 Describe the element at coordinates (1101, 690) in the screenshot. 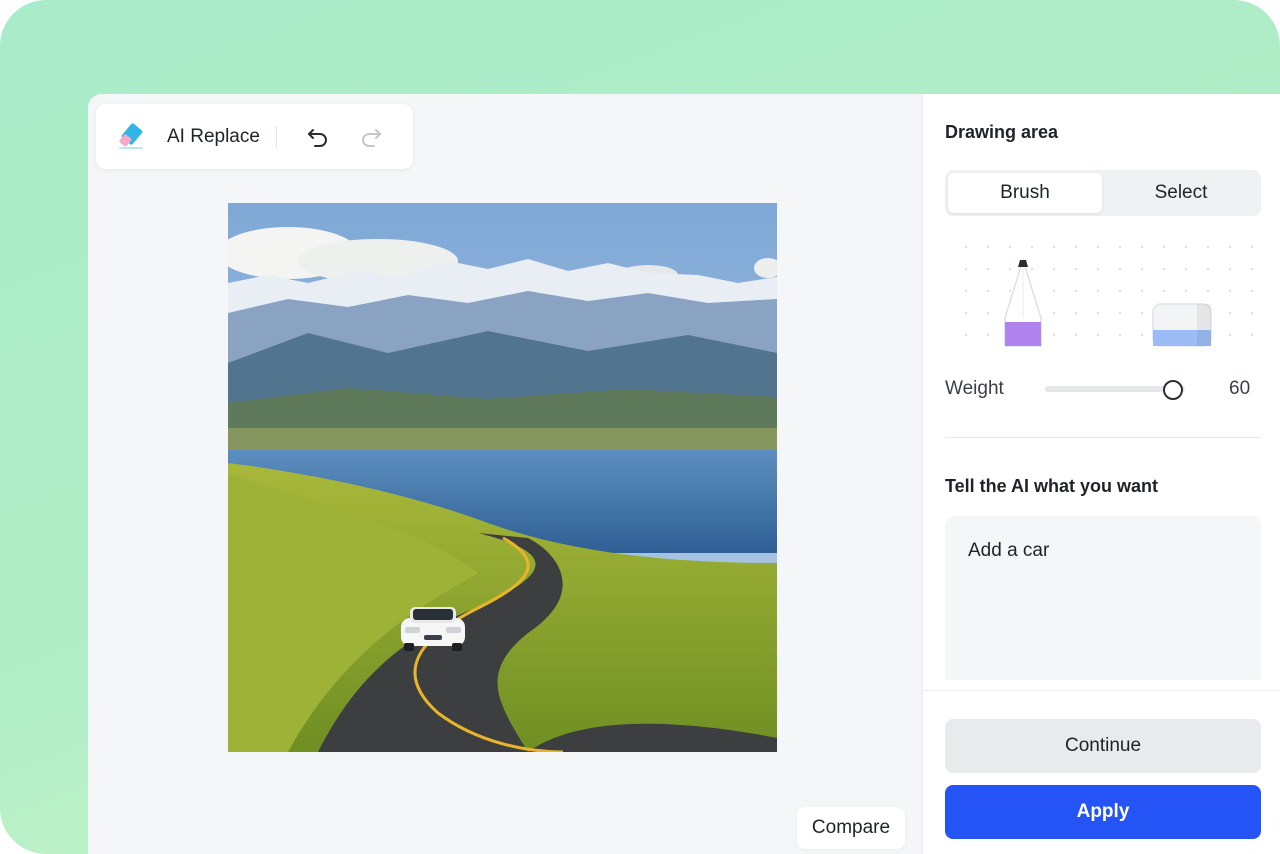

I see `footer-divider` at that location.